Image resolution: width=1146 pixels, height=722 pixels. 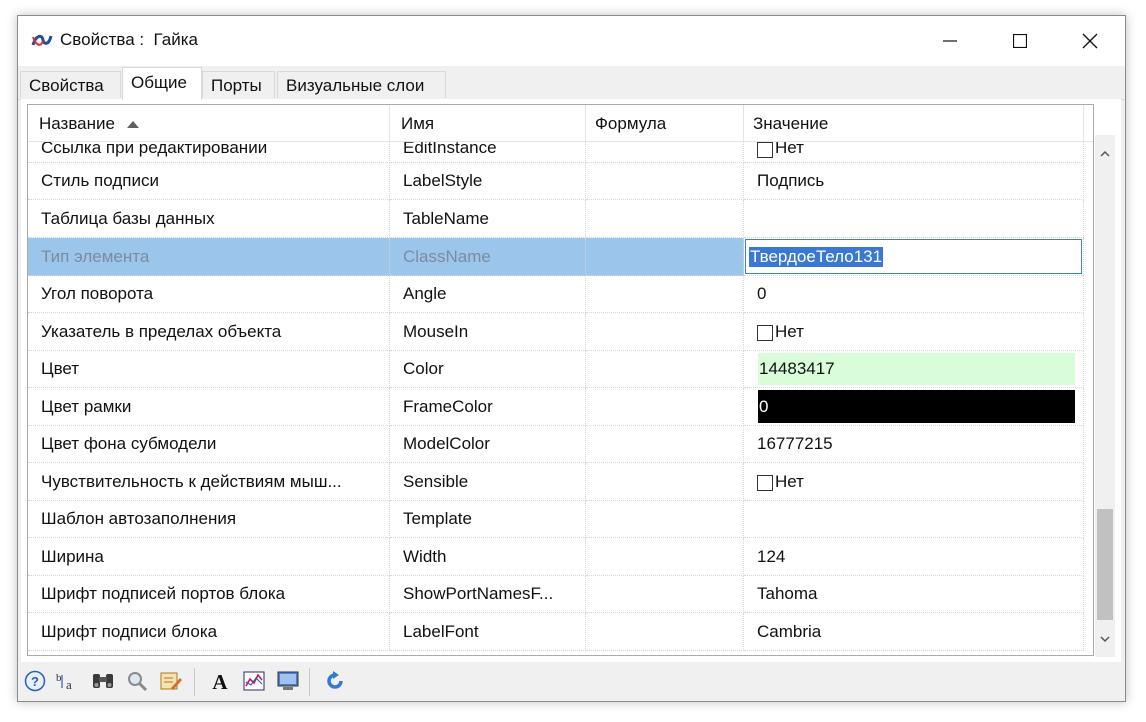 I want to click on edit-properties-button, so click(x=171, y=681).